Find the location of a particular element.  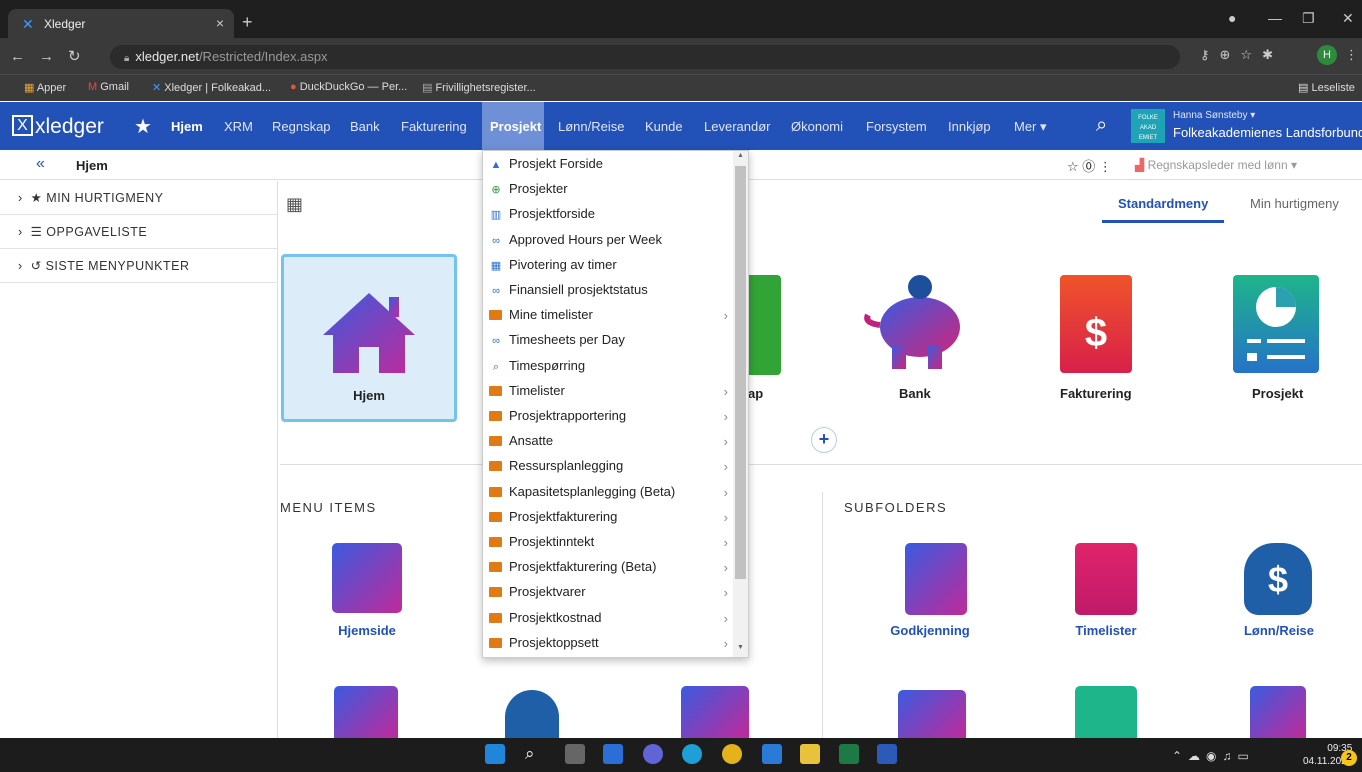

dropdown-item: Prosjektkostnad › is located at coordinates (611, 622).